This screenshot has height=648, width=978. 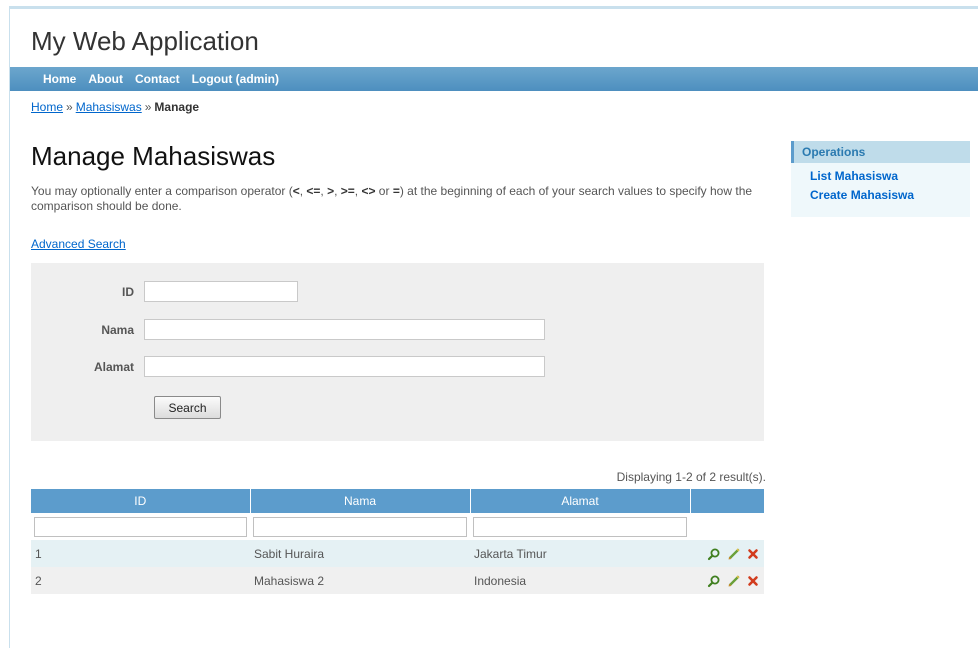 What do you see at coordinates (177, 107) in the screenshot?
I see `breadcrumb-current: Manage` at bounding box center [177, 107].